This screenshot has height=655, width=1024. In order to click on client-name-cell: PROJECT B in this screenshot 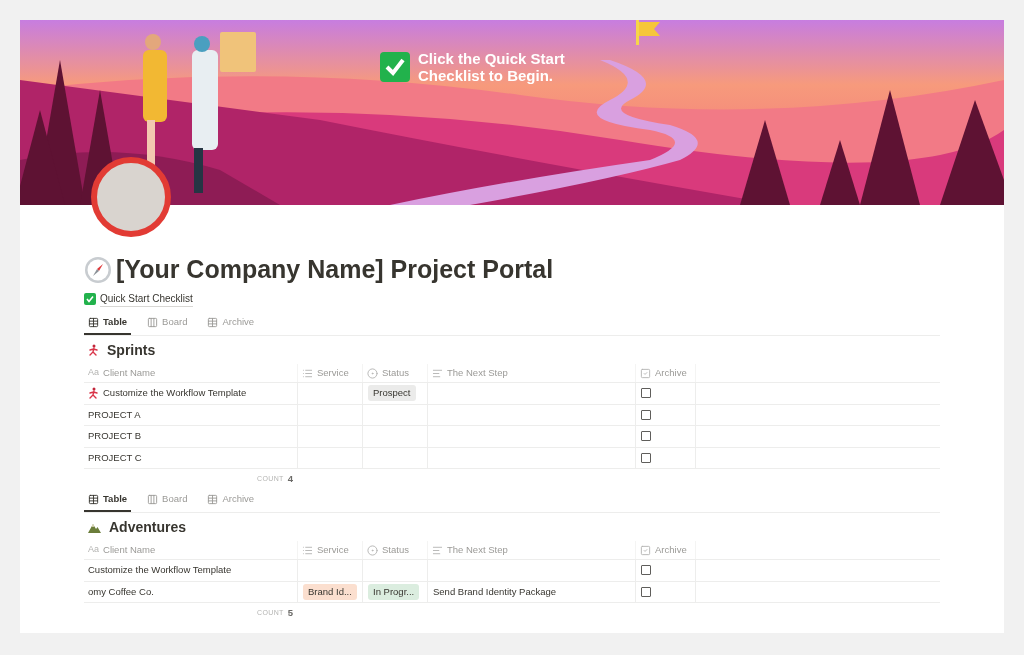, I will do `click(115, 436)`.